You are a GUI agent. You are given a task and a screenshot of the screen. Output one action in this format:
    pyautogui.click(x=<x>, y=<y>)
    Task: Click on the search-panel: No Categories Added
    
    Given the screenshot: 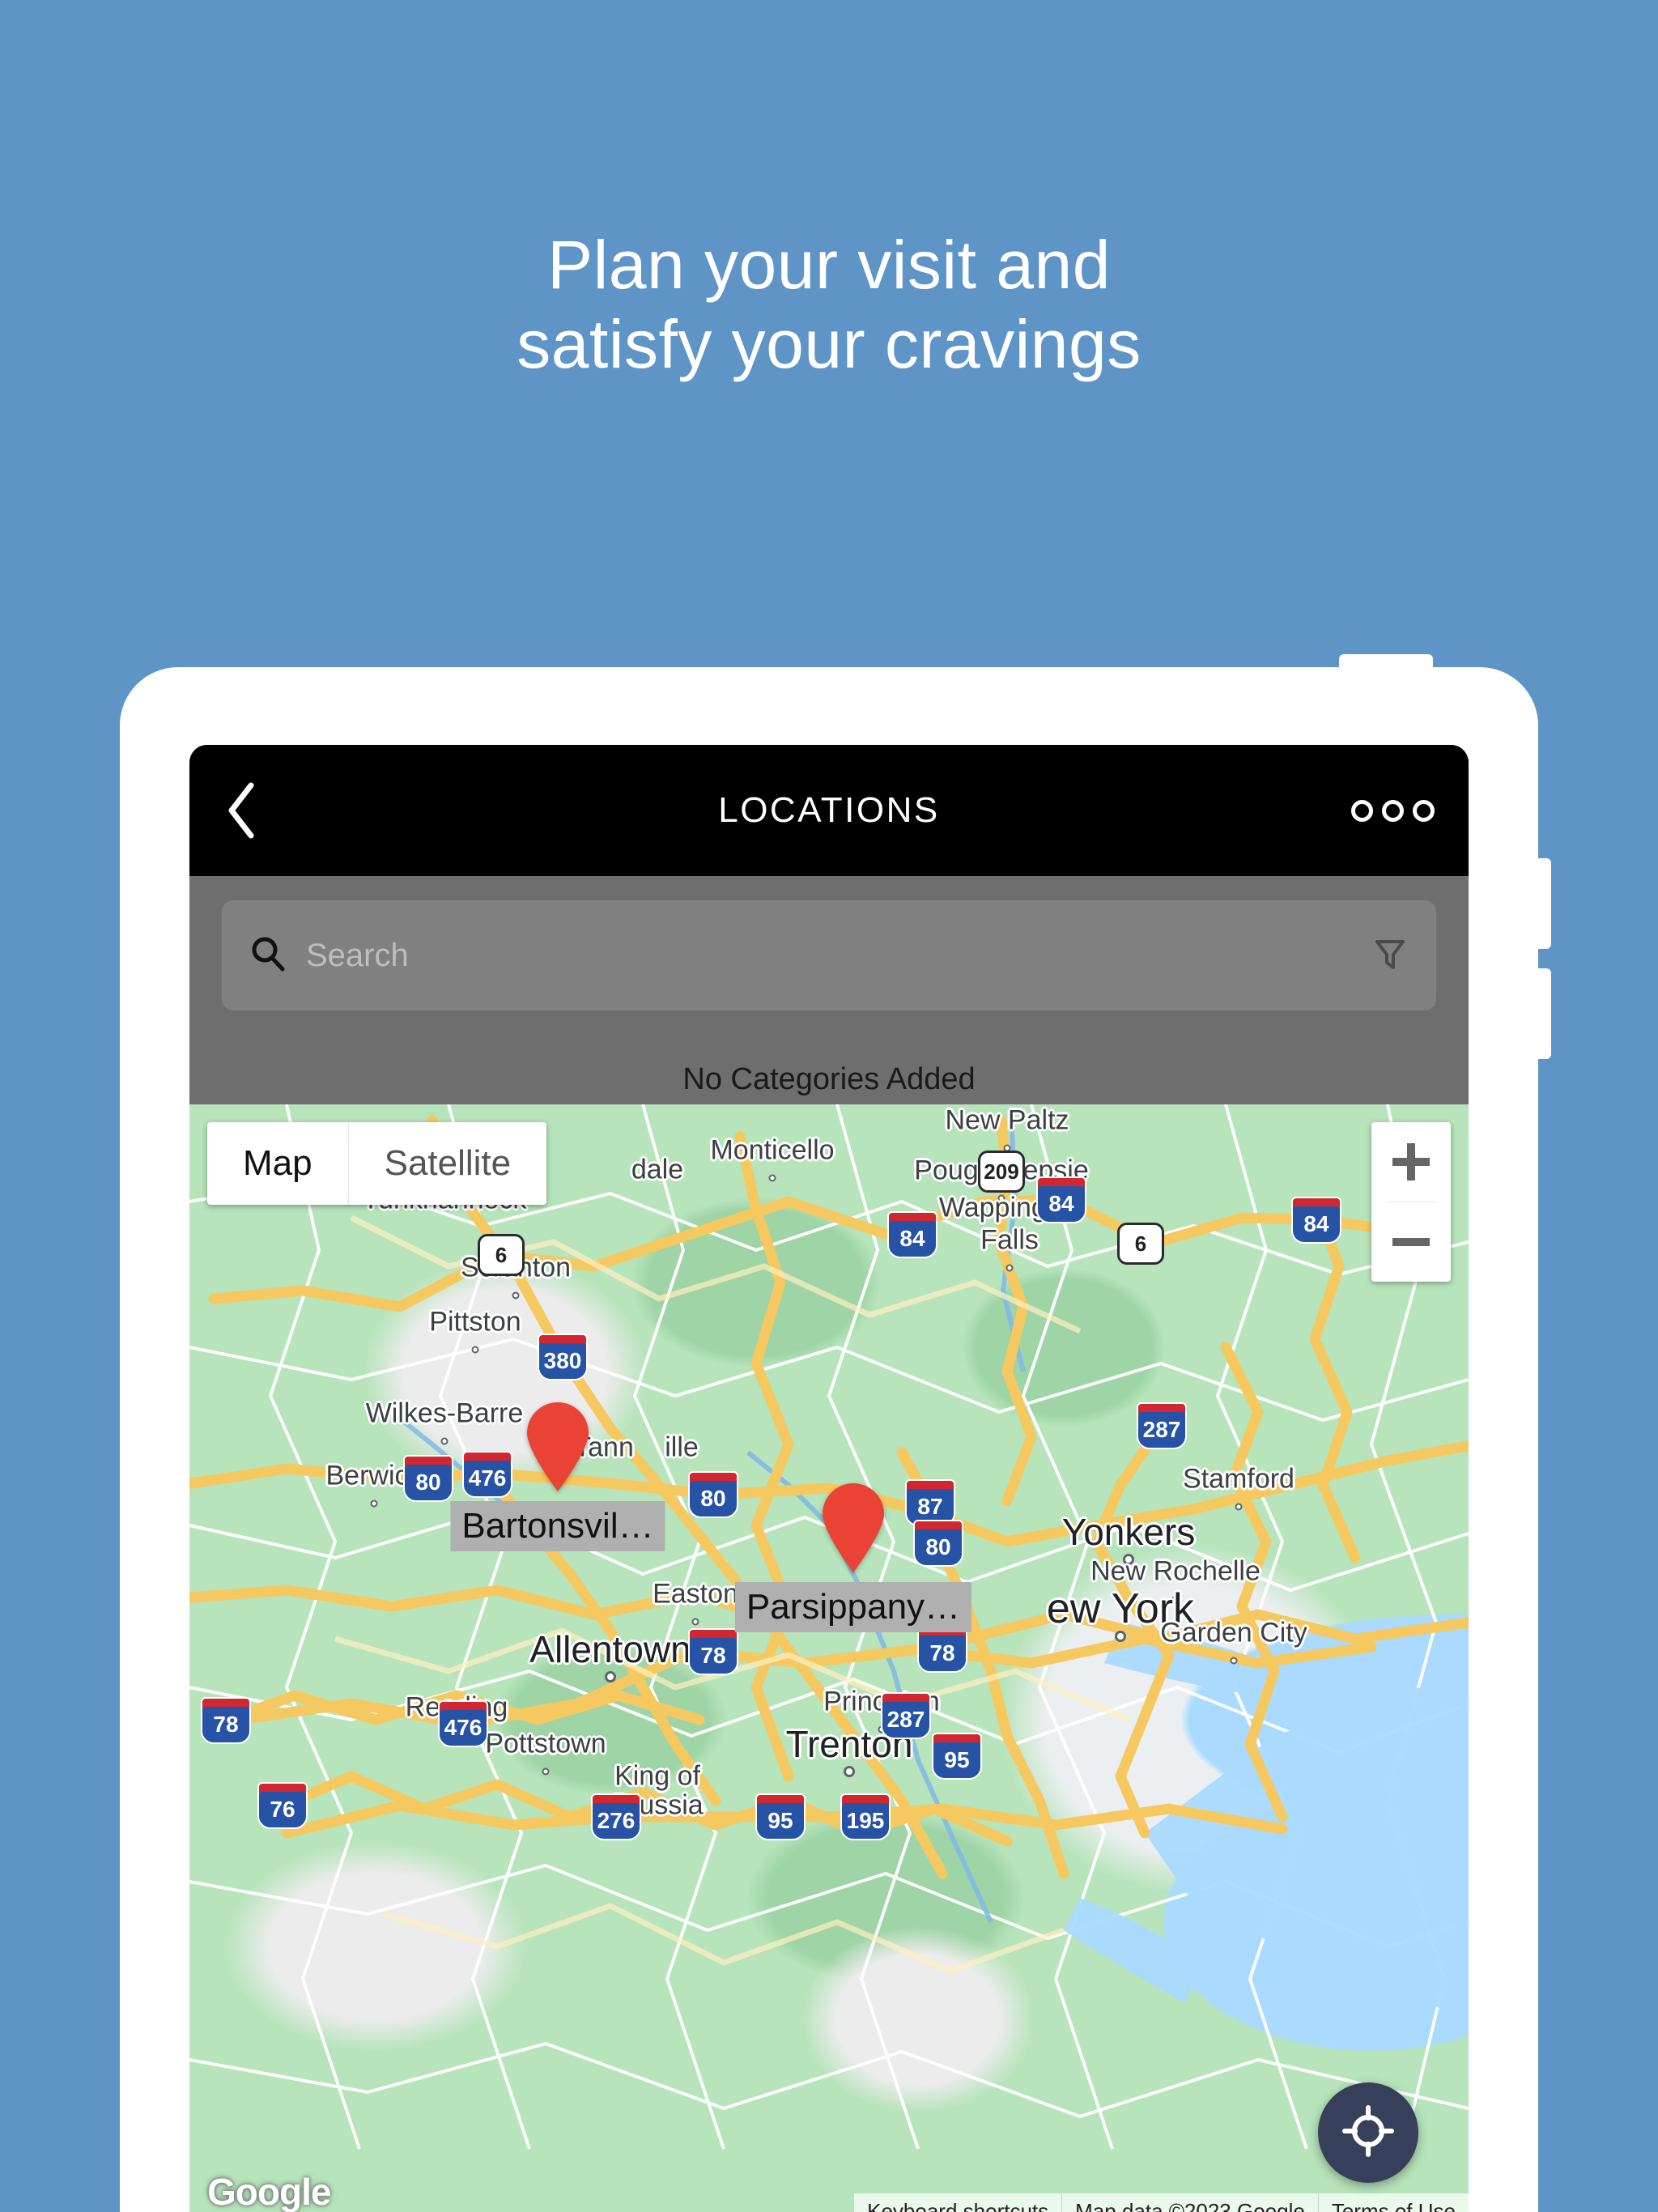 What is the action you would take?
    pyautogui.click(x=829, y=990)
    